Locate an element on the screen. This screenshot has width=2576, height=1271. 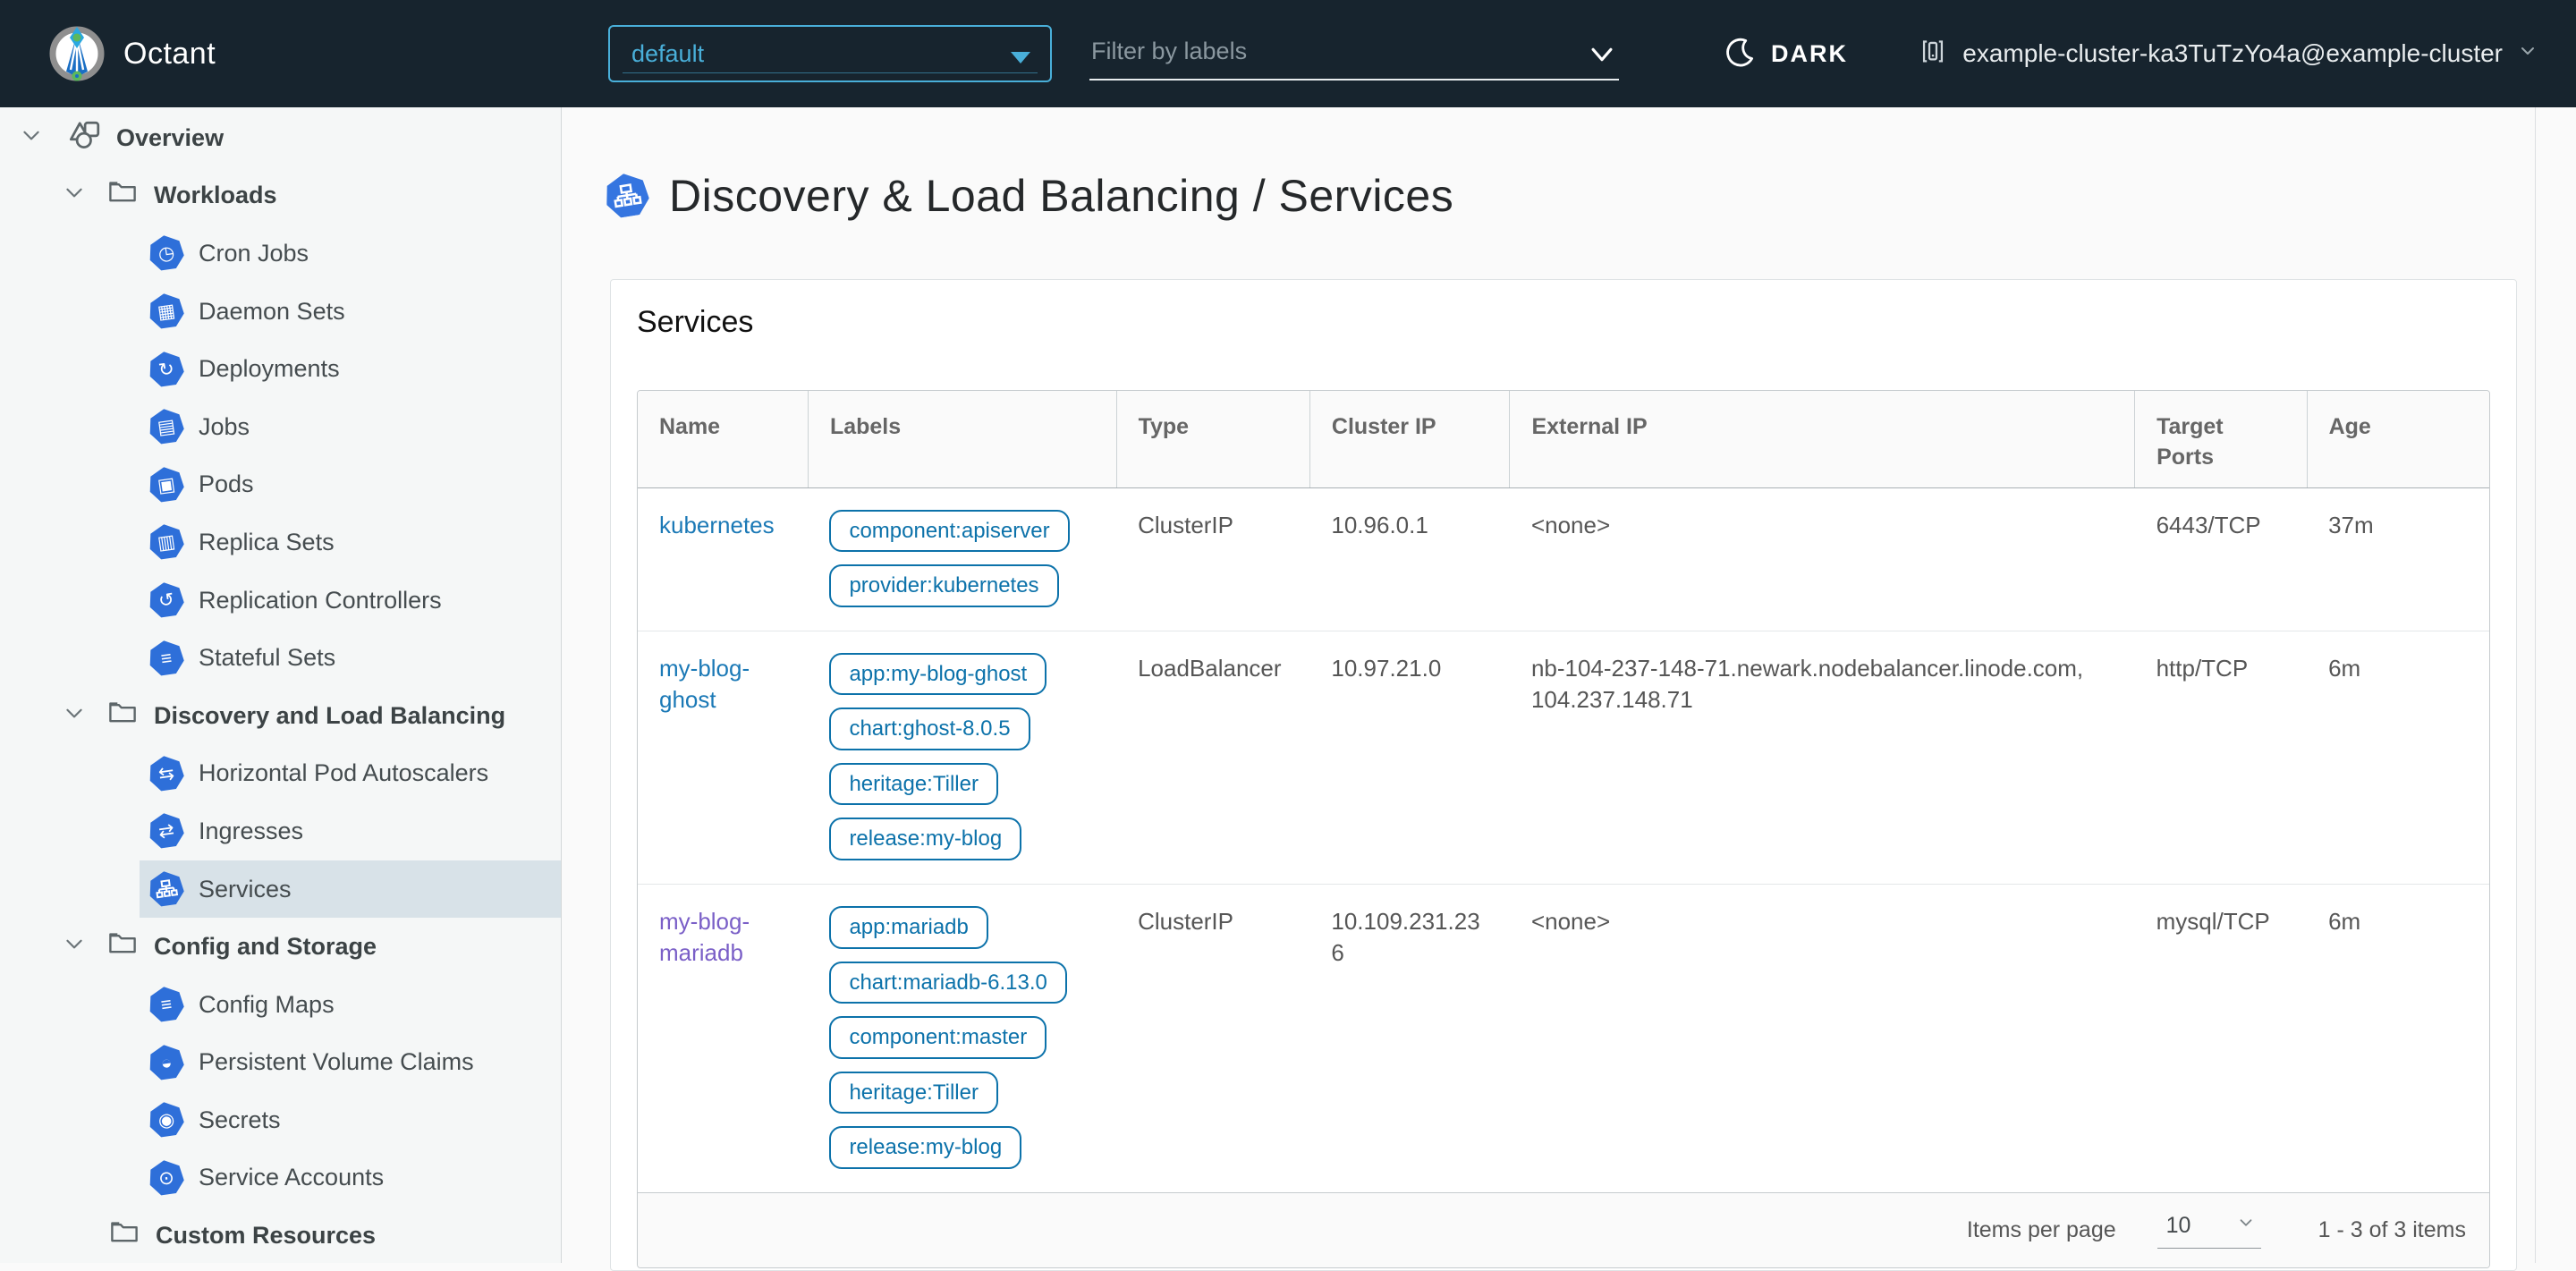
daemon-sets-icon: ▦ is located at coordinates (166, 311).